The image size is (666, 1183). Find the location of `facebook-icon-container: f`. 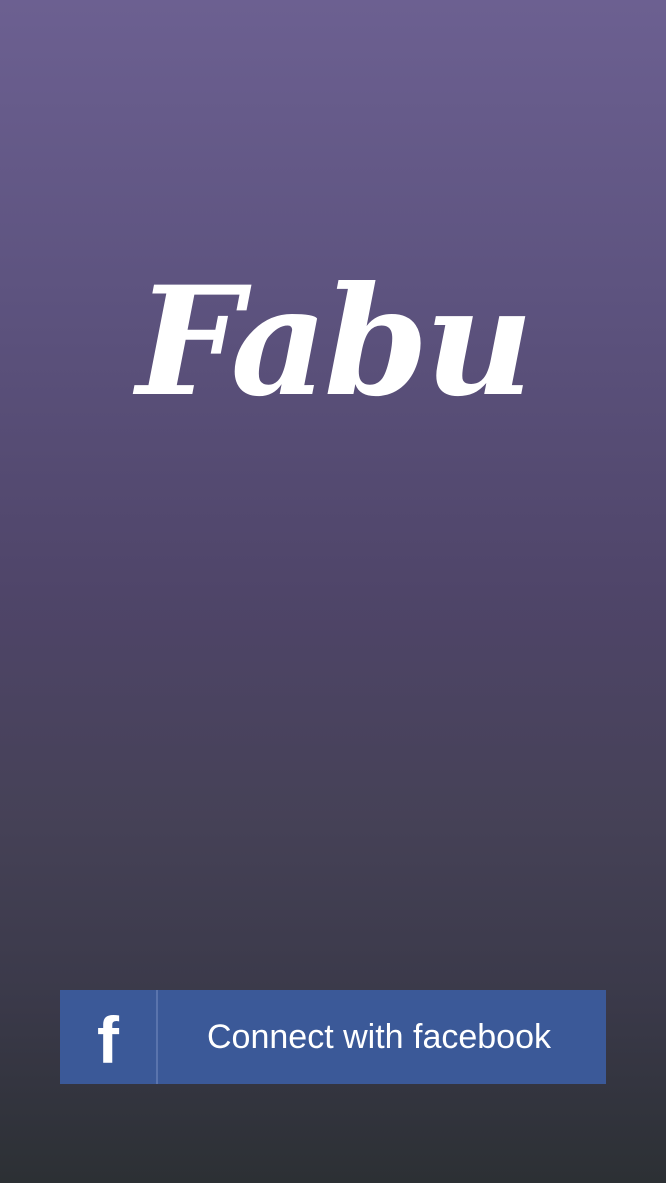

facebook-icon-container: f is located at coordinates (108, 1037).